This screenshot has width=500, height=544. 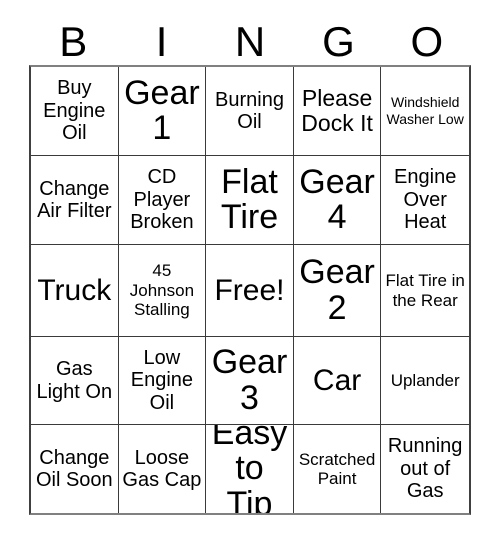 I want to click on bingo-cell-label: Change Oil Soon, so click(x=74, y=468).